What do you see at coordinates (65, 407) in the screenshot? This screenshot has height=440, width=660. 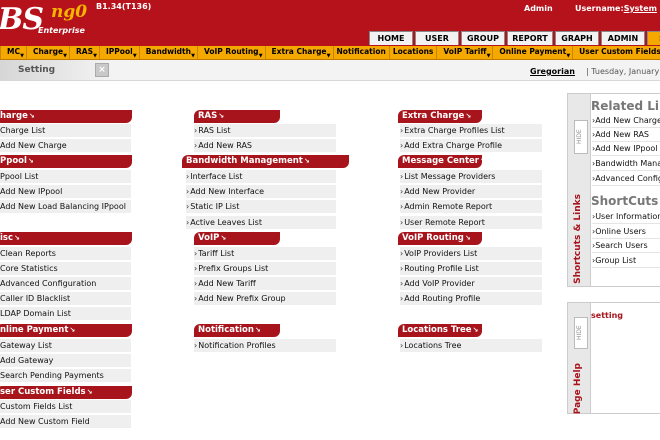 I see `link-custom-fields-list: Custom Fields List` at bounding box center [65, 407].